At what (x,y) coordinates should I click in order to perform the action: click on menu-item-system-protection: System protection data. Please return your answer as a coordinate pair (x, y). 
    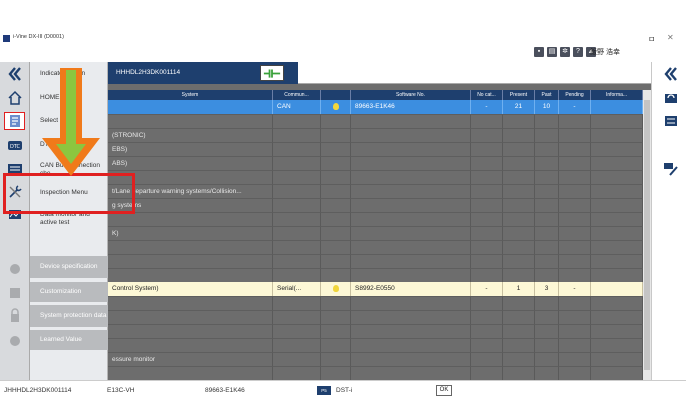
    Looking at the image, I should click on (69, 316).